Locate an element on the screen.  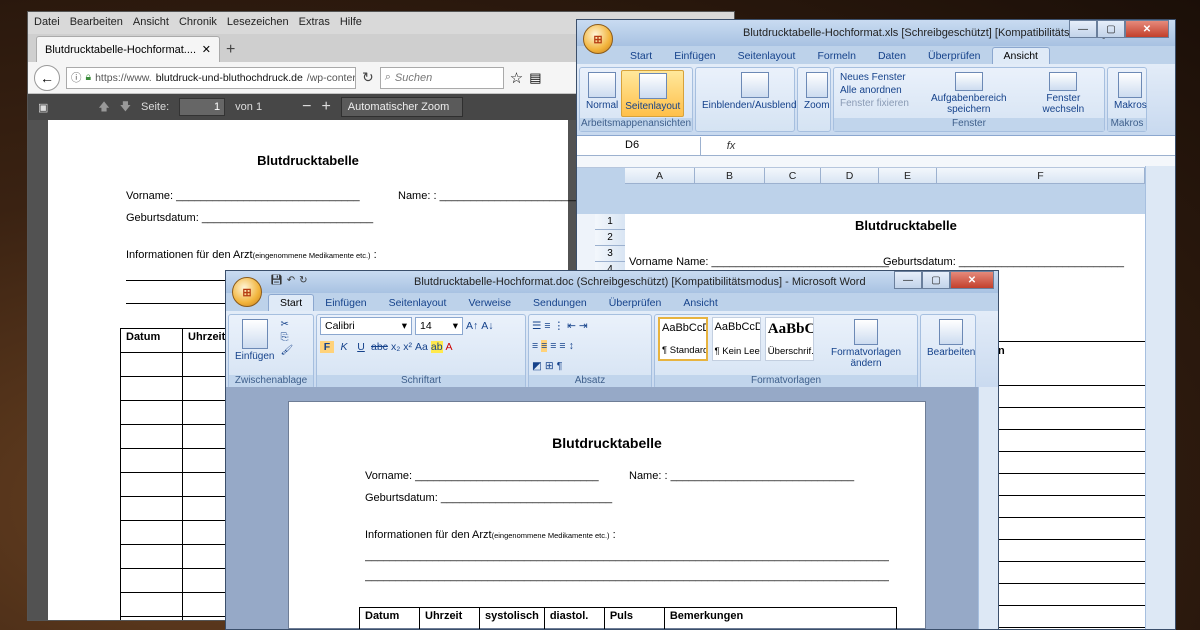
row-header-3: 3 is located at coordinates (610, 254).